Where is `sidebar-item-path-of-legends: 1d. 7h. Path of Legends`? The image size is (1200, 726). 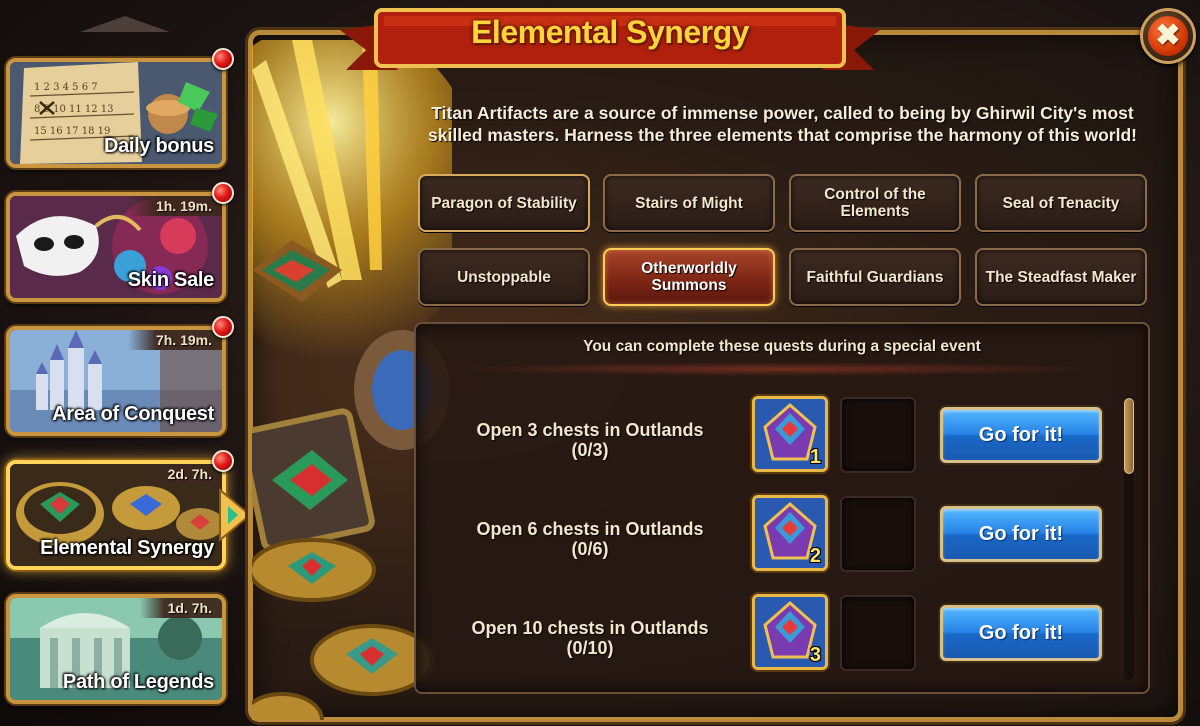
sidebar-item-path-of-legends: 1d. 7h. Path of Legends is located at coordinates (116, 649).